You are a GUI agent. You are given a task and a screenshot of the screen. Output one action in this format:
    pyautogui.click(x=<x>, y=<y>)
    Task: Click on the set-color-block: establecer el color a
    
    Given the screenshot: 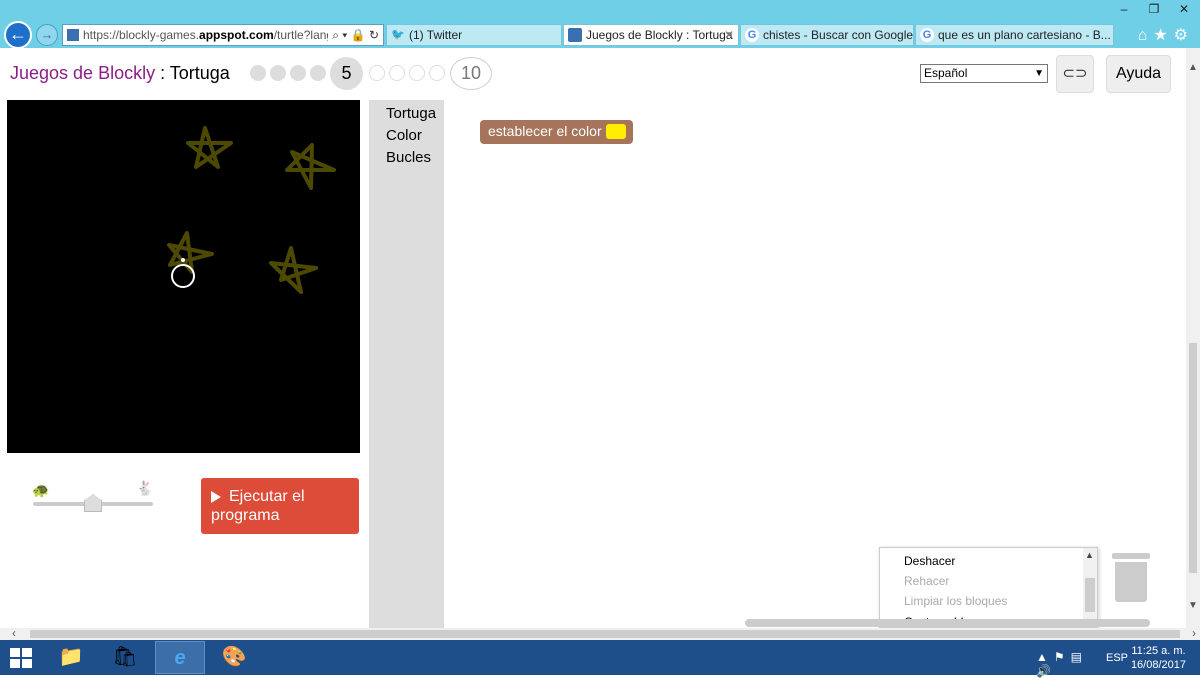 What is the action you would take?
    pyautogui.click(x=556, y=132)
    